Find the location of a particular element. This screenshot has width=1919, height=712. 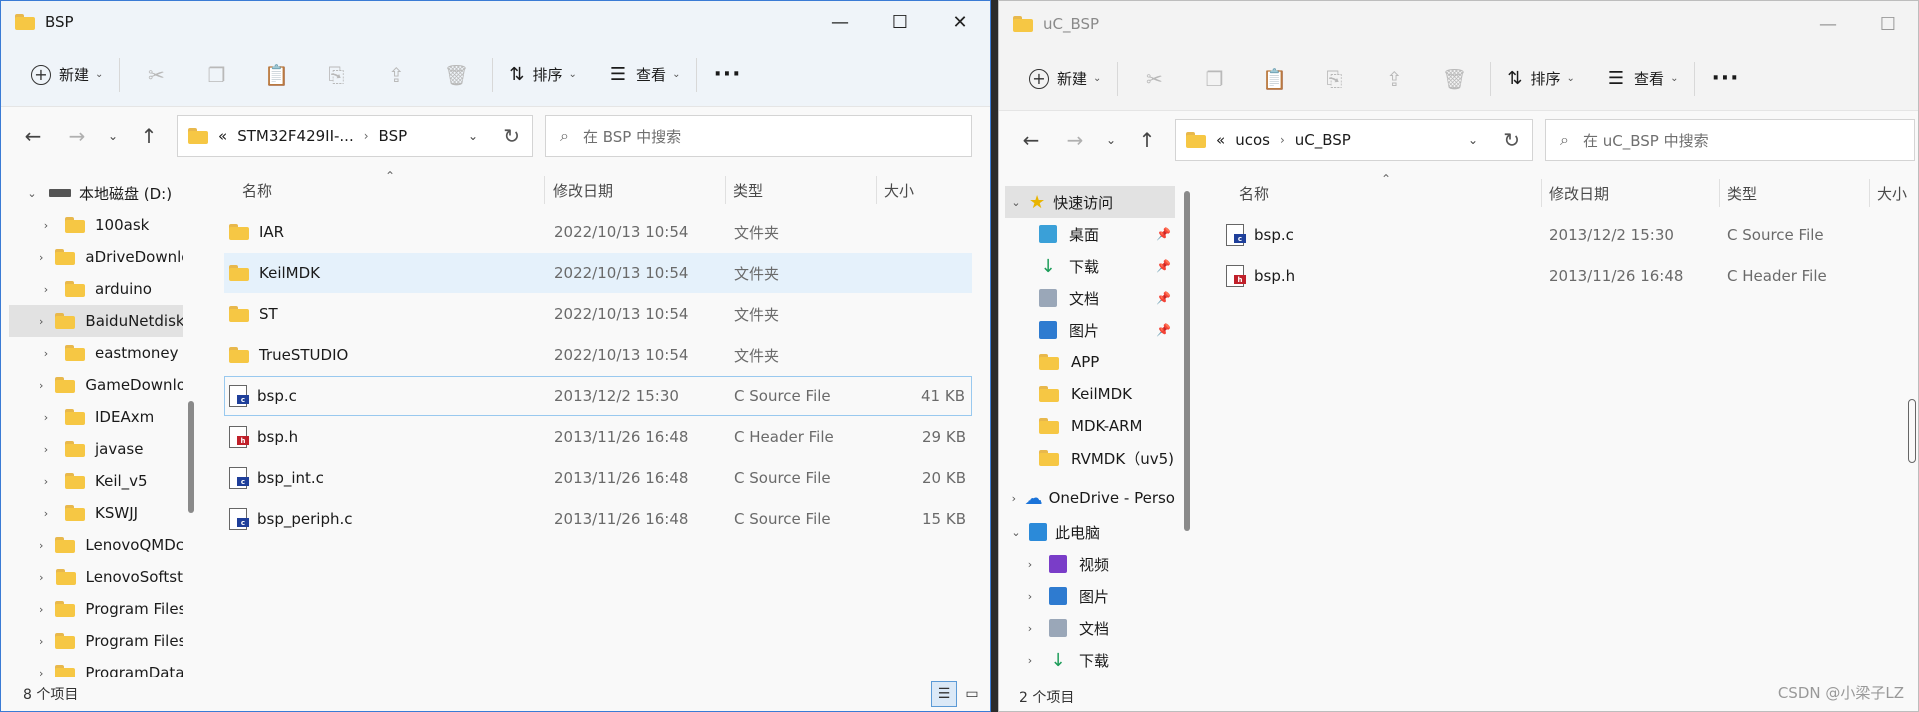

tree-item: › IDEAxm is located at coordinates (96, 417).